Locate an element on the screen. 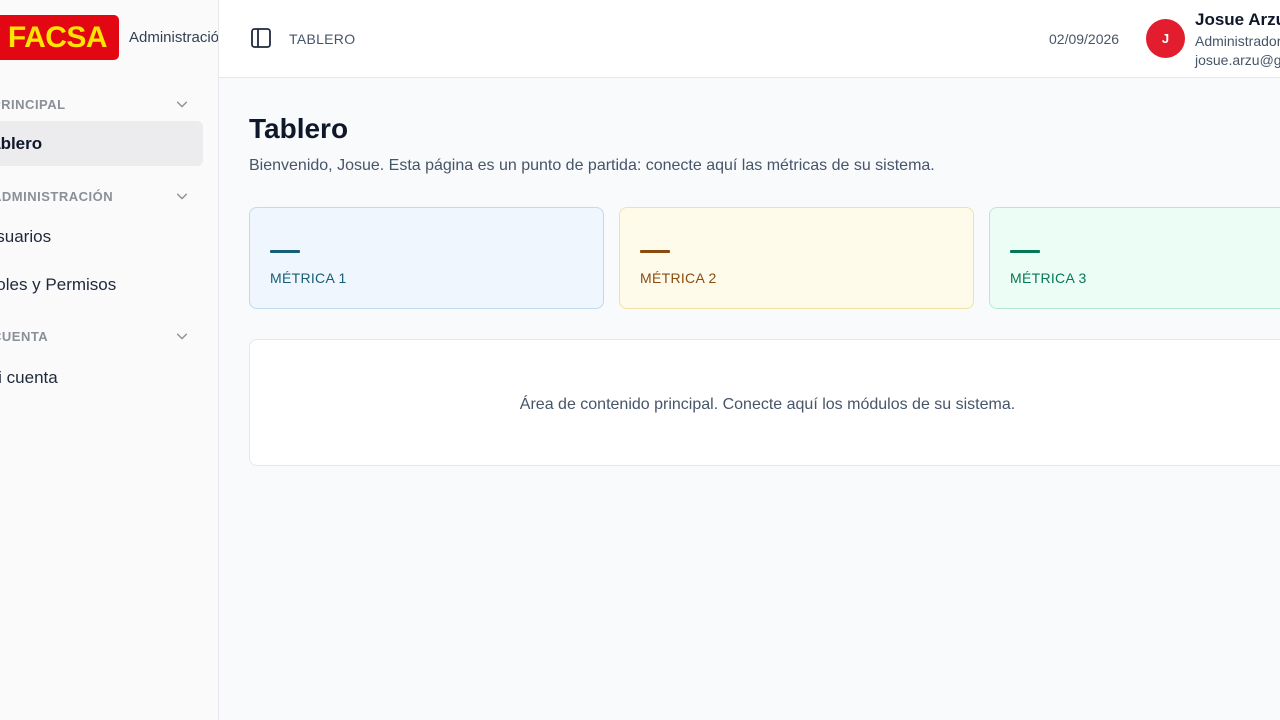  sidebar-toggle-button is located at coordinates (261, 38).